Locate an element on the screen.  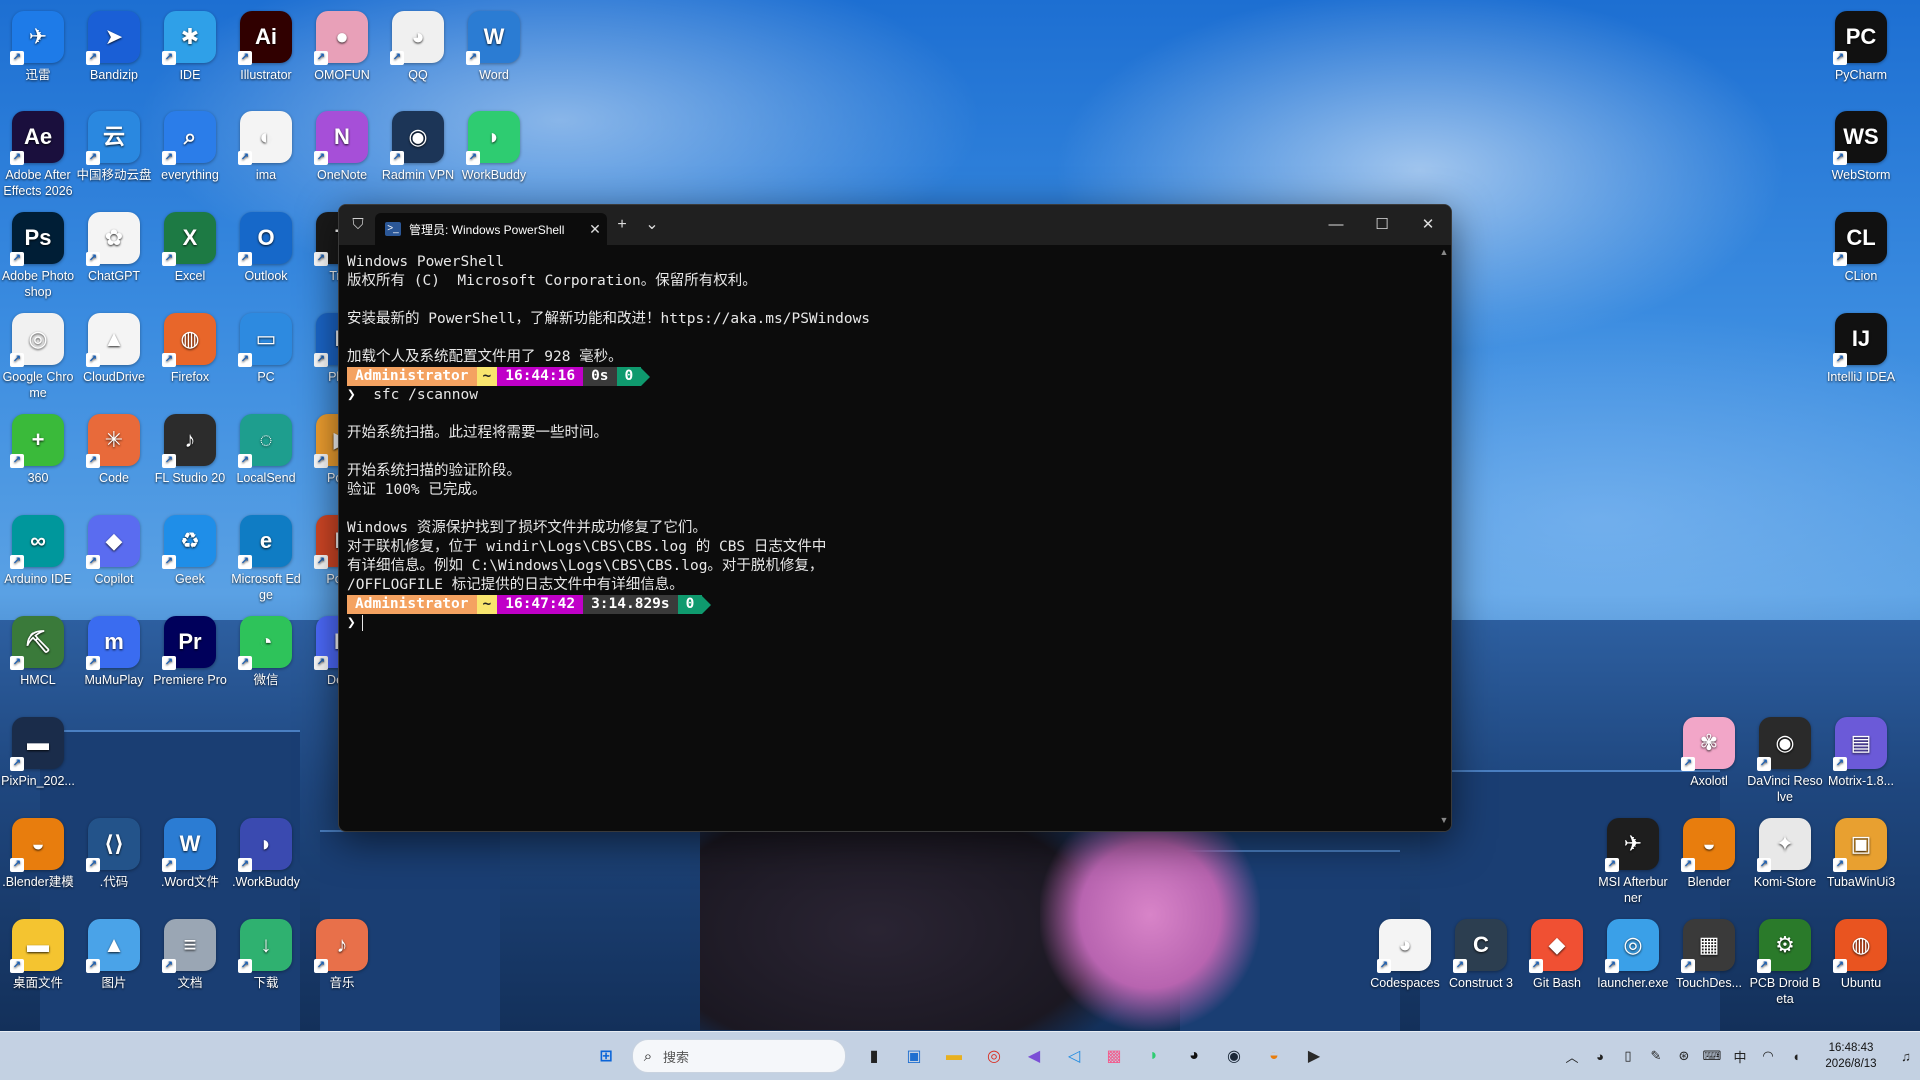
desktop-icon: ✈ ↗ MSI Afterburner is located at coordinates (1633, 862).